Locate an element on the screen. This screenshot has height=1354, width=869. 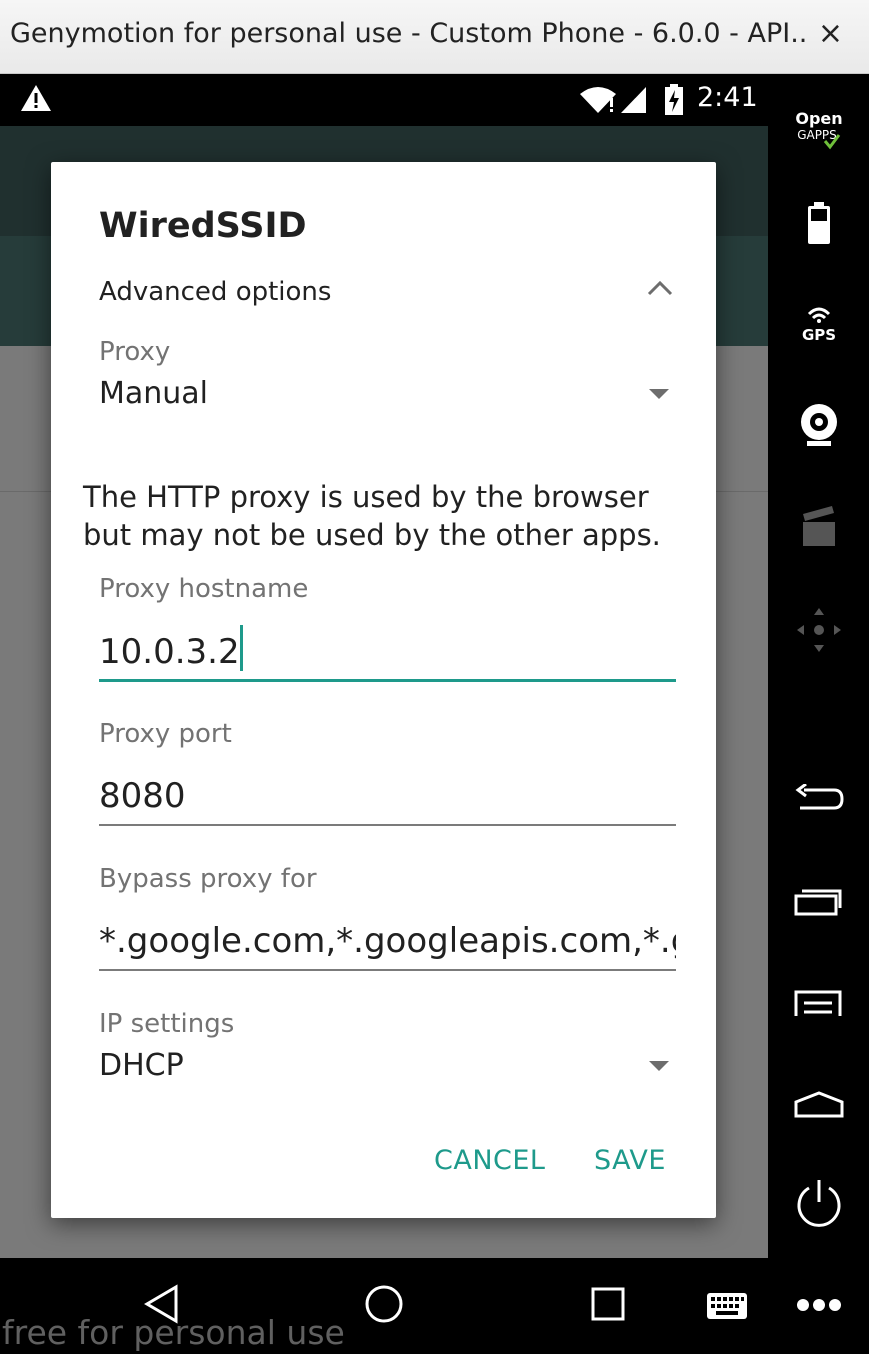
proxy-hostname-value: 10.0.3.2 is located at coordinates (169, 652).